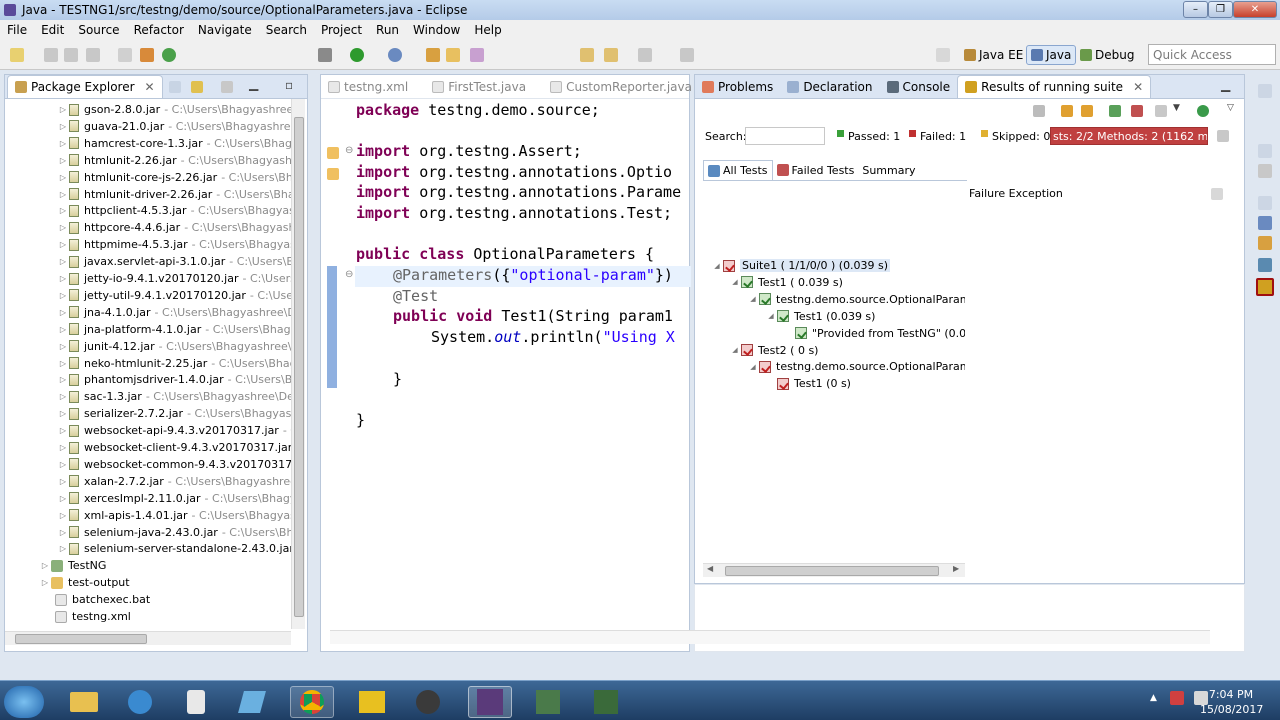  Describe the element at coordinates (341, 30) in the screenshot. I see `menu-project: Project` at that location.